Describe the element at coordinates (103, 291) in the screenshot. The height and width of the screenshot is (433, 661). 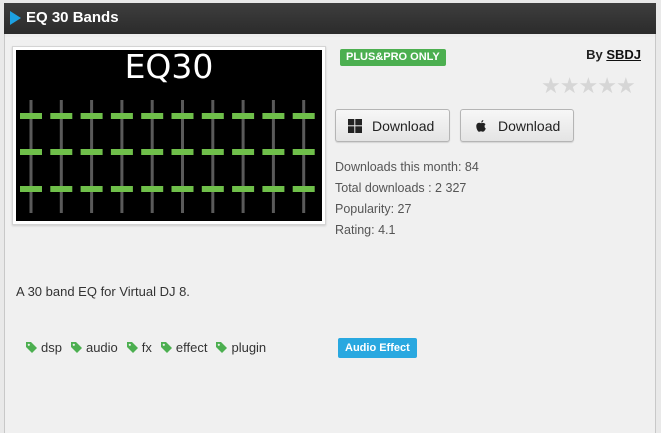
I see `plugin-description: A 30 band EQ for Virtual DJ 8.` at that location.